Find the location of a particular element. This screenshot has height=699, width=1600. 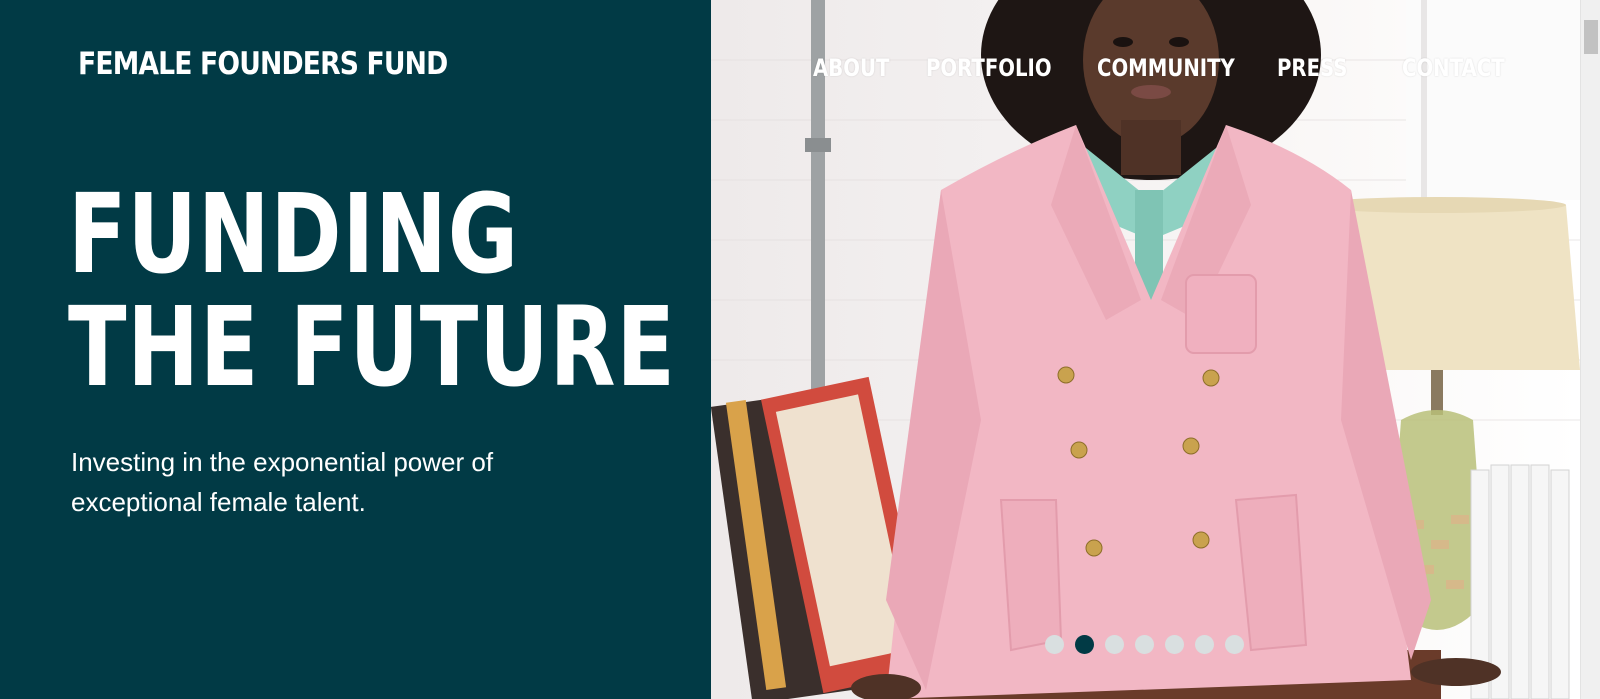

hero-headline: FUNDING THE FUTURE is located at coordinates (372, 291).